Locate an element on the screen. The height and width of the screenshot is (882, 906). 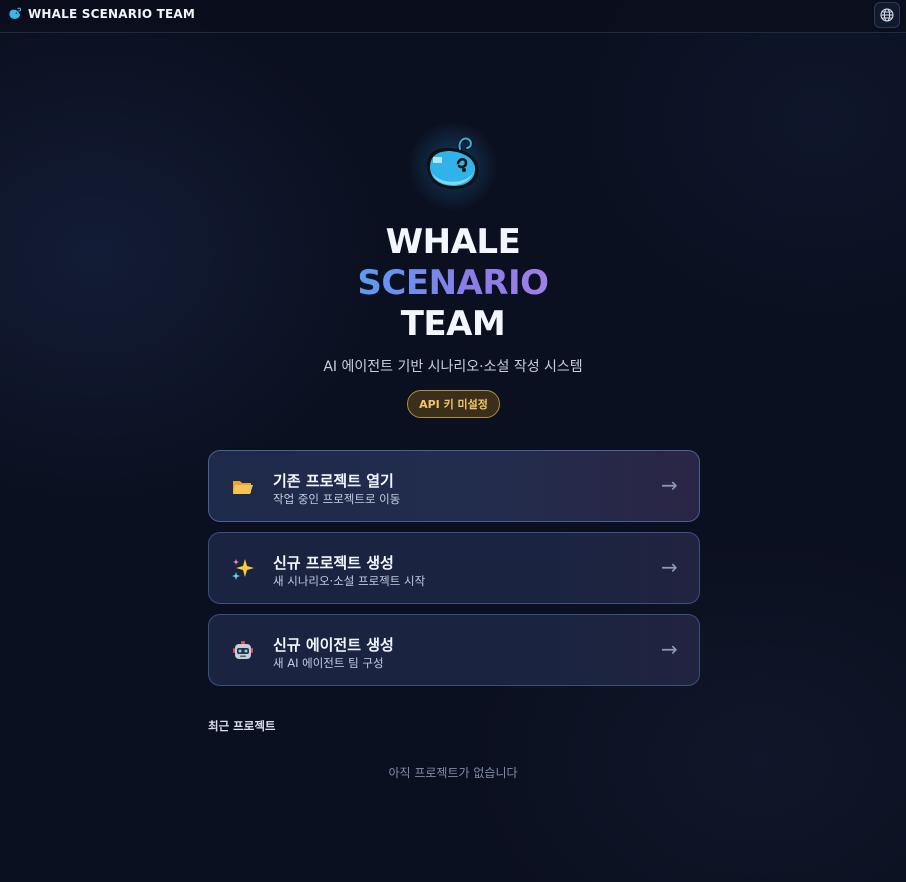
create-new-project-card: 신규 프로젝트 생성 새 시나리오·소설 프로젝트 시작 → is located at coordinates (454, 568).